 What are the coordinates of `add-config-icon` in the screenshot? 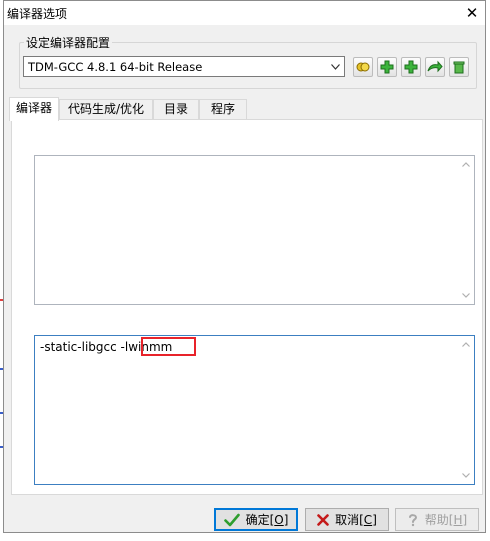 It's located at (387, 67).